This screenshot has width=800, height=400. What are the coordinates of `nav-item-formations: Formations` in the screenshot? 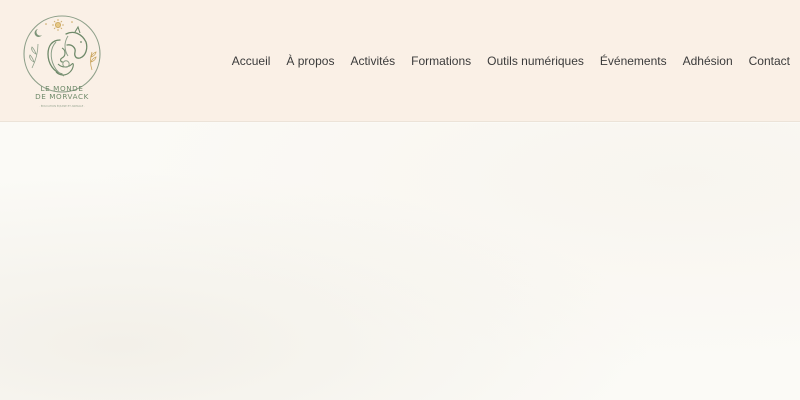 It's located at (441, 61).